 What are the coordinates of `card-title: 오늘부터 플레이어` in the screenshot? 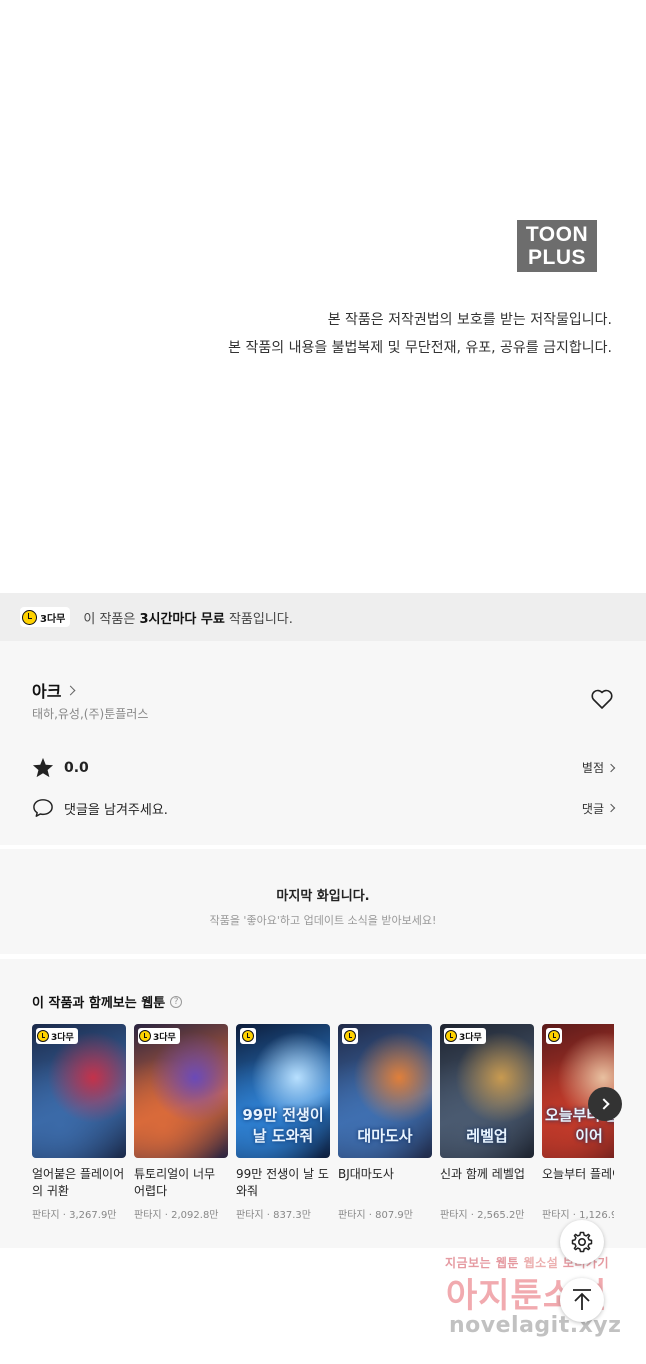 It's located at (578, 1174).